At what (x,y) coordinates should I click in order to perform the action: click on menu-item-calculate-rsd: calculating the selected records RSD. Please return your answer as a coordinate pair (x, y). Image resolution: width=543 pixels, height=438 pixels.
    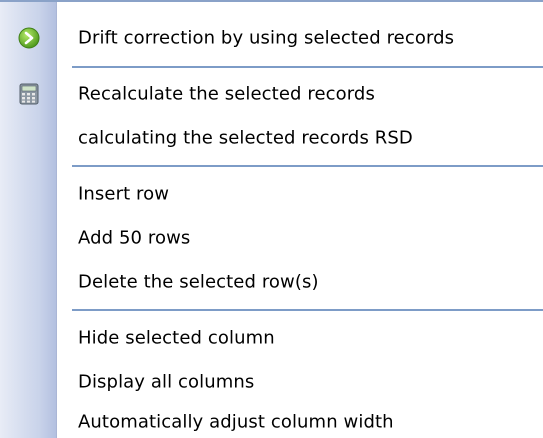
    Looking at the image, I should click on (271, 138).